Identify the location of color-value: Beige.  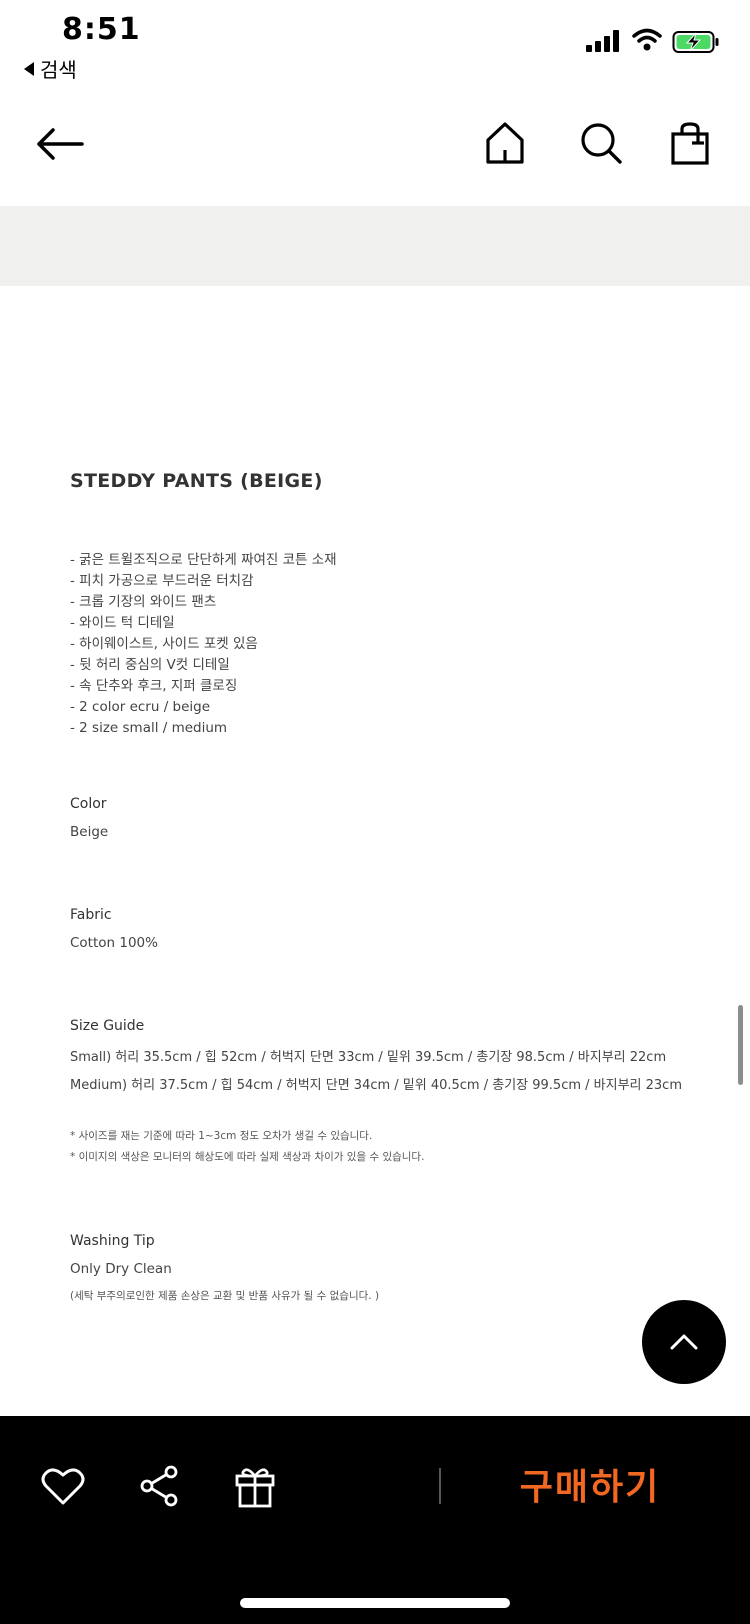
(89, 832).